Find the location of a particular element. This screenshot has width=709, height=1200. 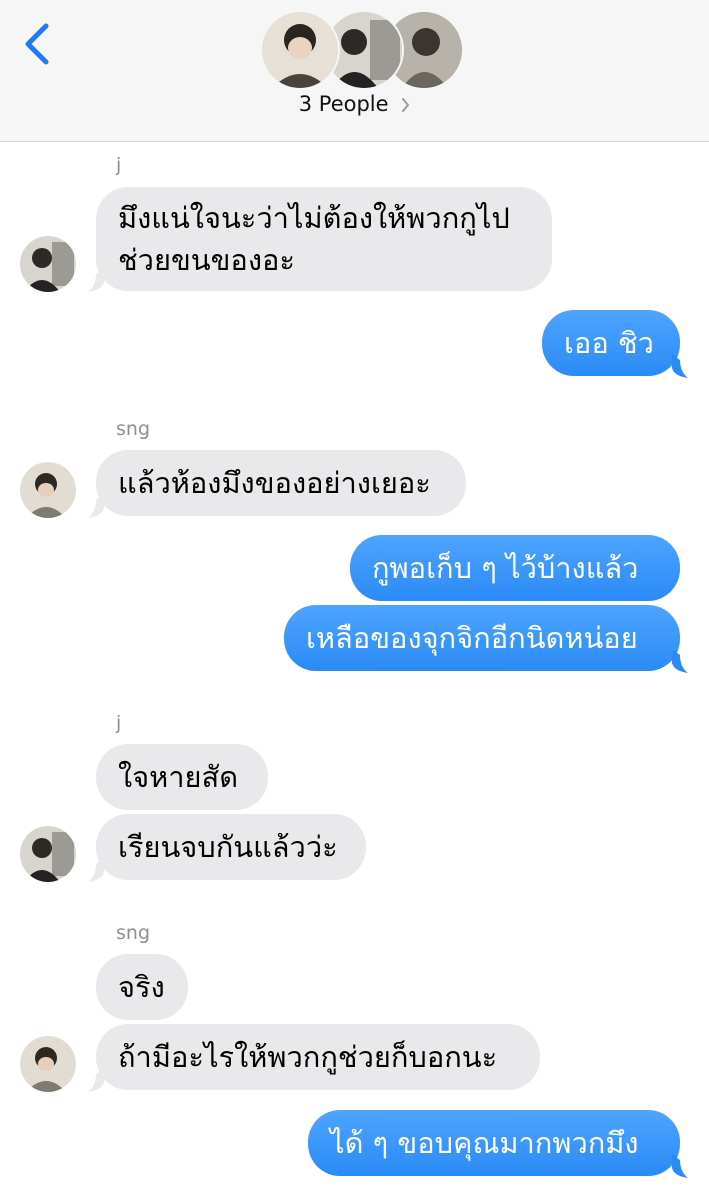

incoming-message-bubble: ถ้ามีอะไรให้พวกกูช่วยก็บอกนะ is located at coordinates (318, 1057).